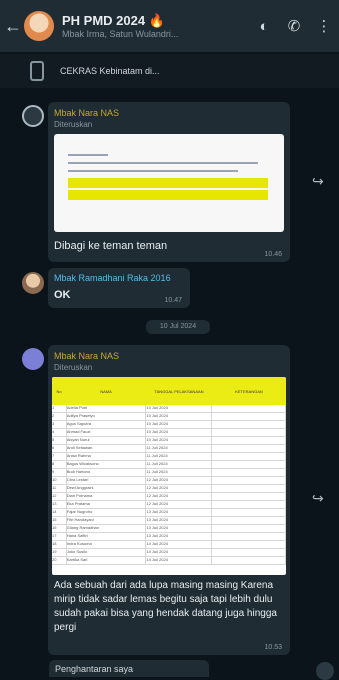  I want to click on message-time: 10.46, so click(273, 254).